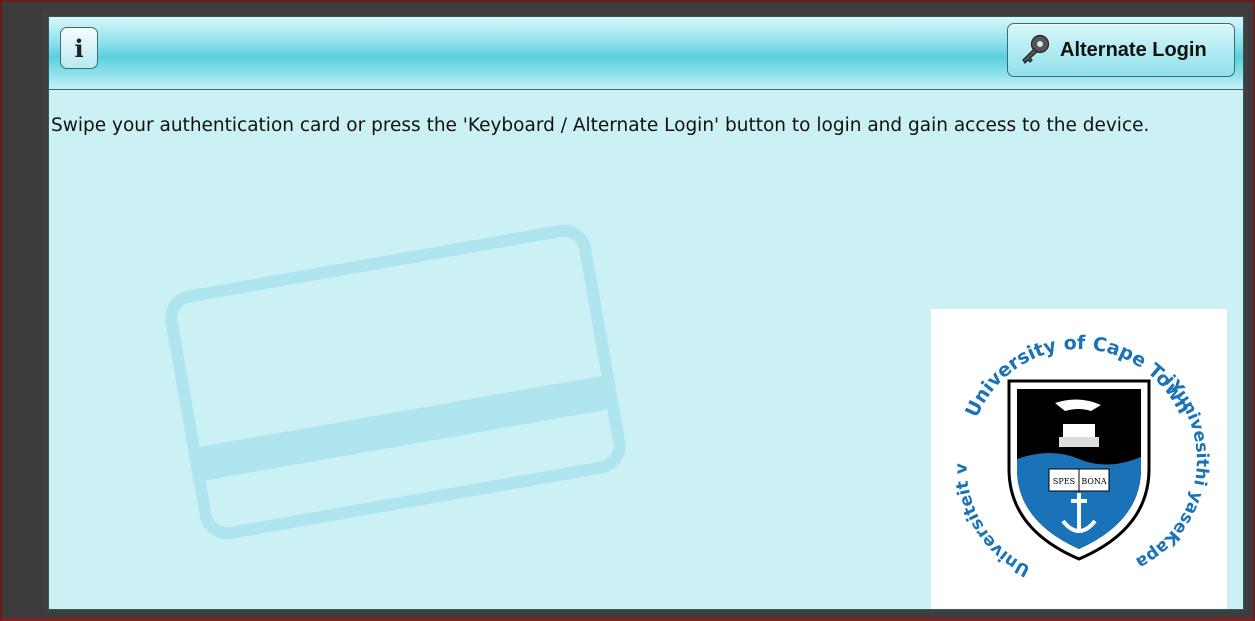  I want to click on motto-bona: BONA, so click(1094, 481).